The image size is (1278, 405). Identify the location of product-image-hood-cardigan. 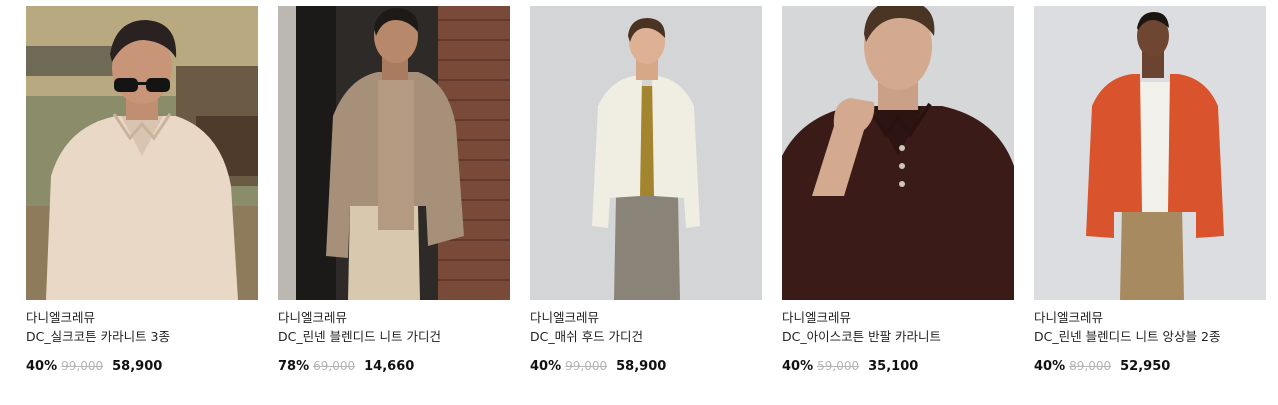
(646, 153).